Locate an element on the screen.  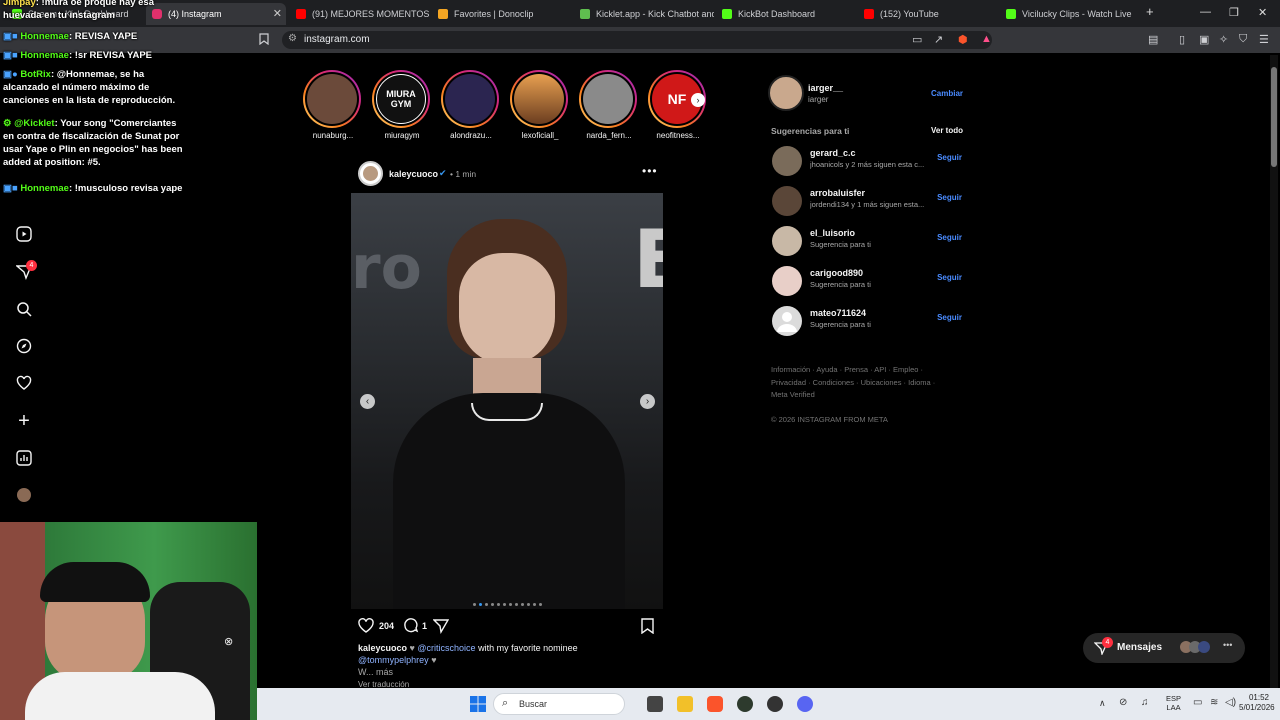
comment-icon is located at coordinates (411, 628).